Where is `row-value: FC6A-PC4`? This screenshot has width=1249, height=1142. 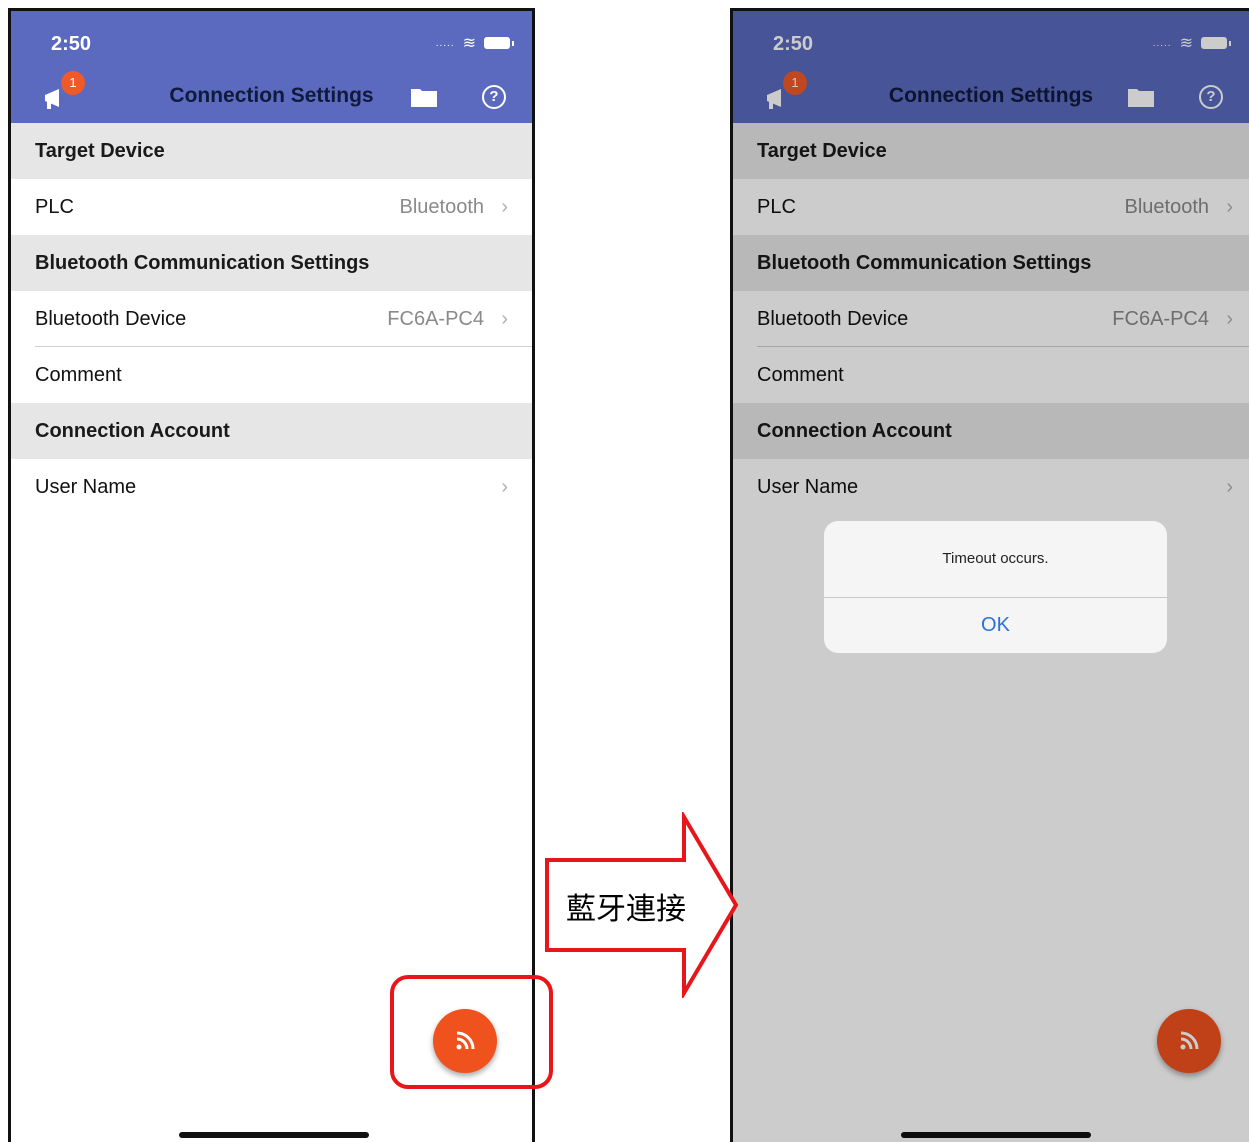 row-value: FC6A-PC4 is located at coordinates (435, 319).